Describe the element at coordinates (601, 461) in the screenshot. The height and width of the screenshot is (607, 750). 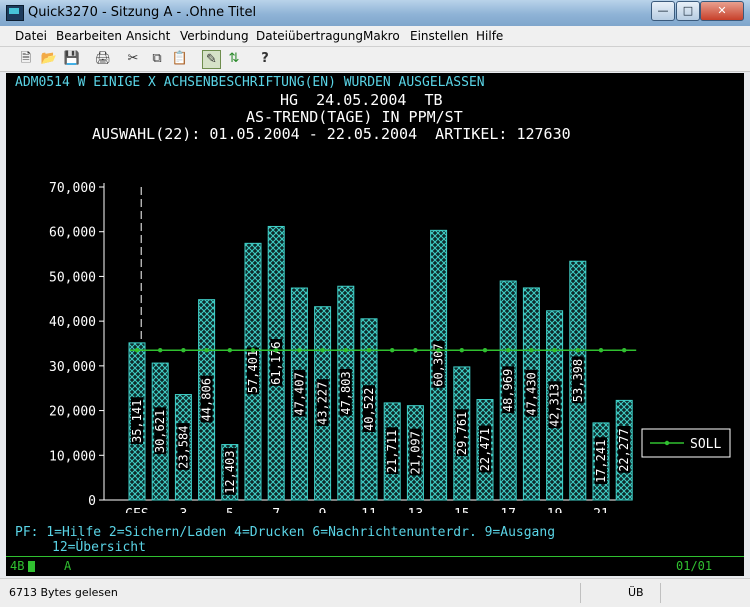
I see `bar-value-label: 17,241` at that location.